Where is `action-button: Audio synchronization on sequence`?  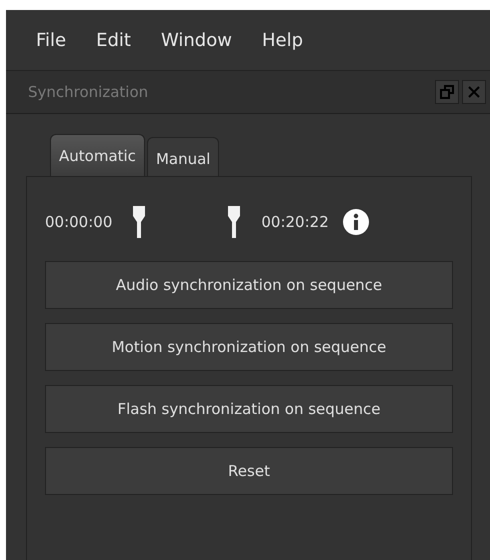
action-button: Audio synchronization on sequence is located at coordinates (249, 285).